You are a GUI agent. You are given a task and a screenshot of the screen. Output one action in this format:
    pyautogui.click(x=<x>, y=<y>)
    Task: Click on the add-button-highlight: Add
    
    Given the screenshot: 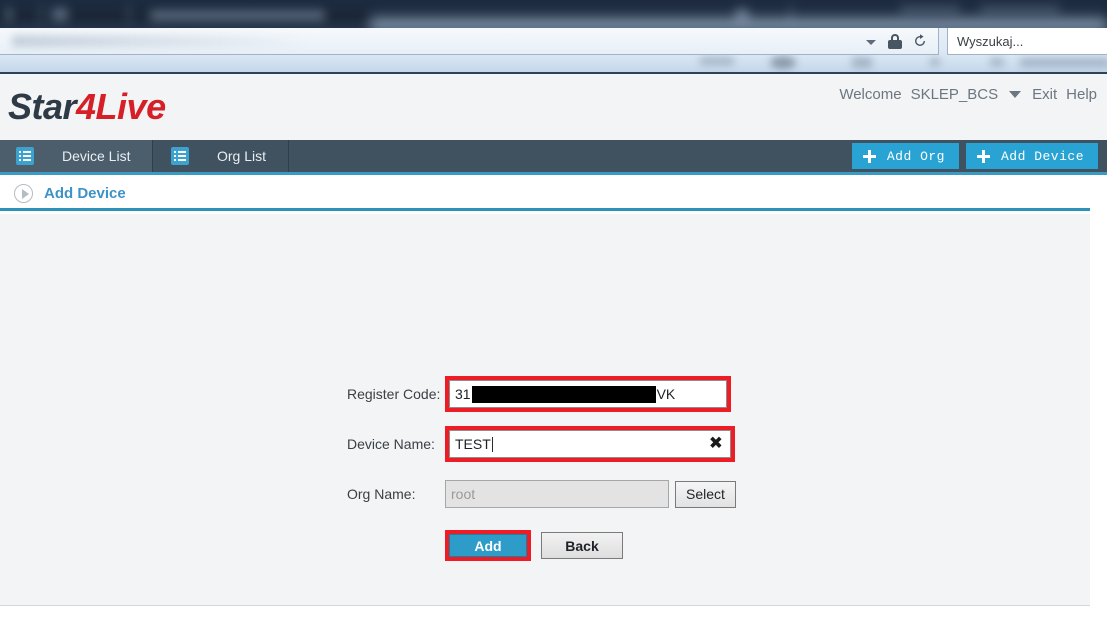 What is the action you would take?
    pyautogui.click(x=488, y=545)
    